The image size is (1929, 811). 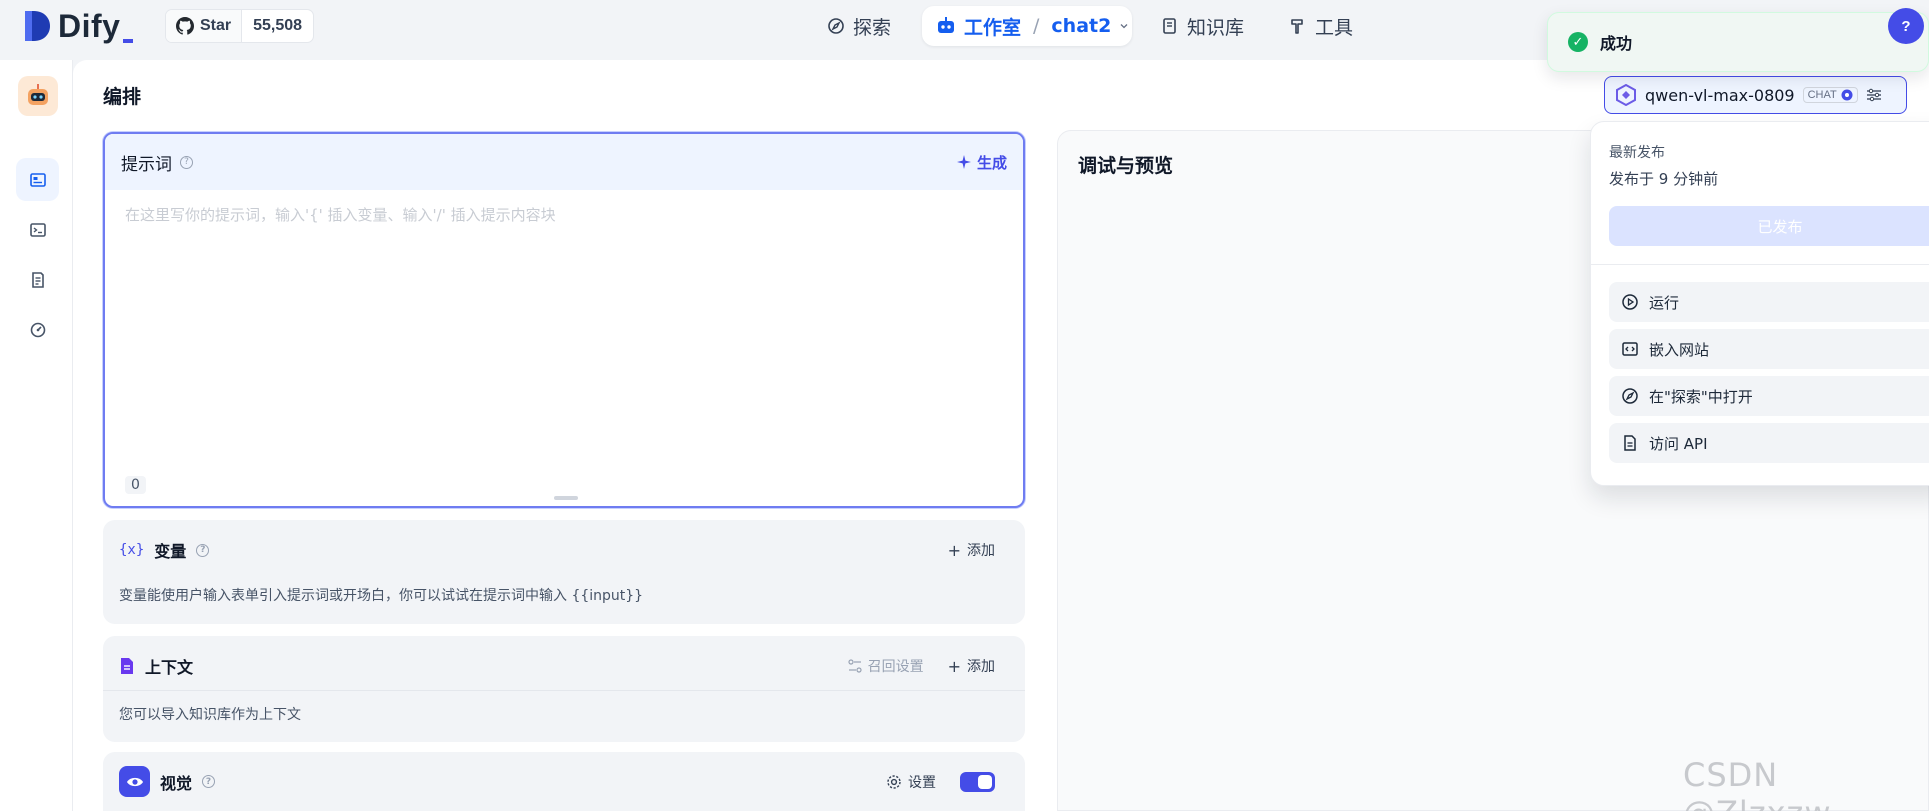 What do you see at coordinates (1769, 226) in the screenshot?
I see `published-button: 已发布` at bounding box center [1769, 226].